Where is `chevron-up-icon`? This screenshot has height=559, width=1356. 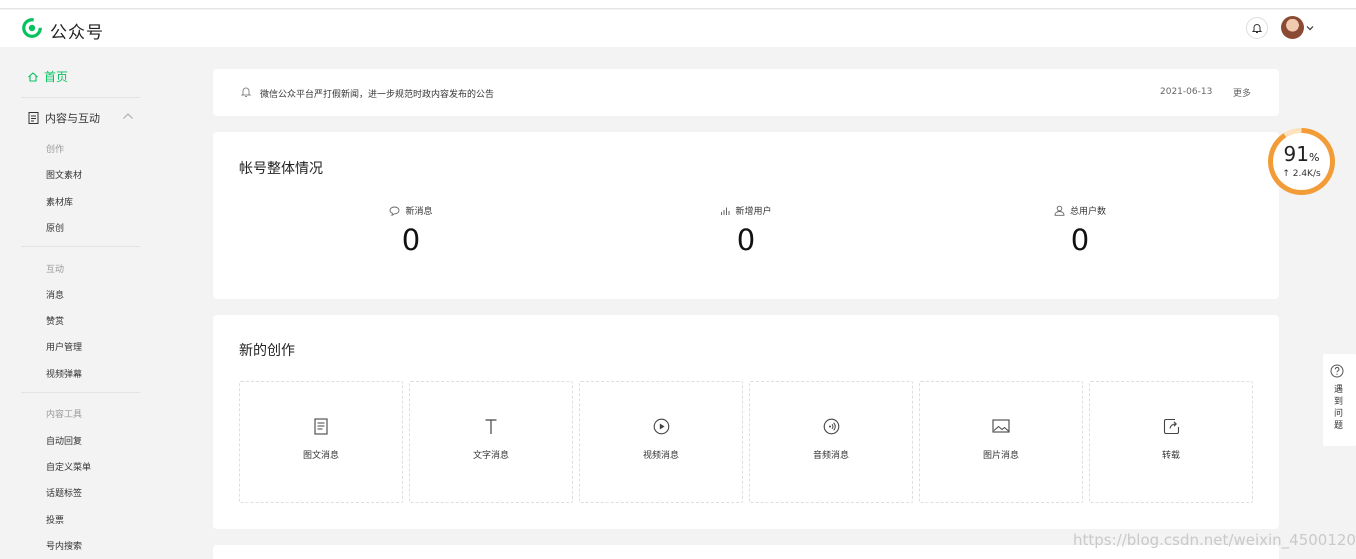 chevron-up-icon is located at coordinates (128, 116).